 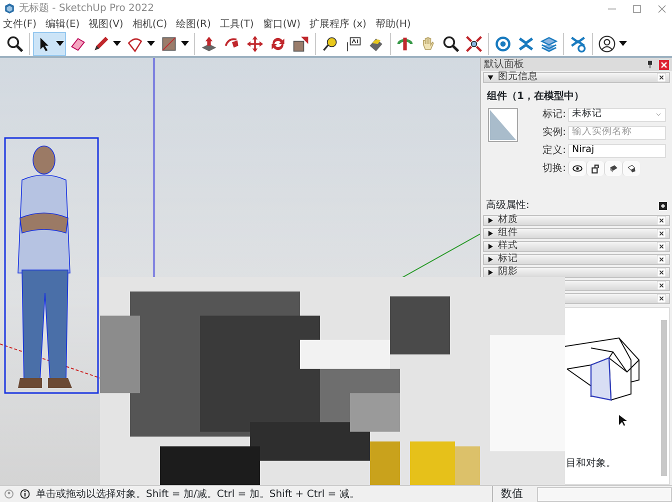 I want to click on menu-item: 帮助(H), so click(x=393, y=24).